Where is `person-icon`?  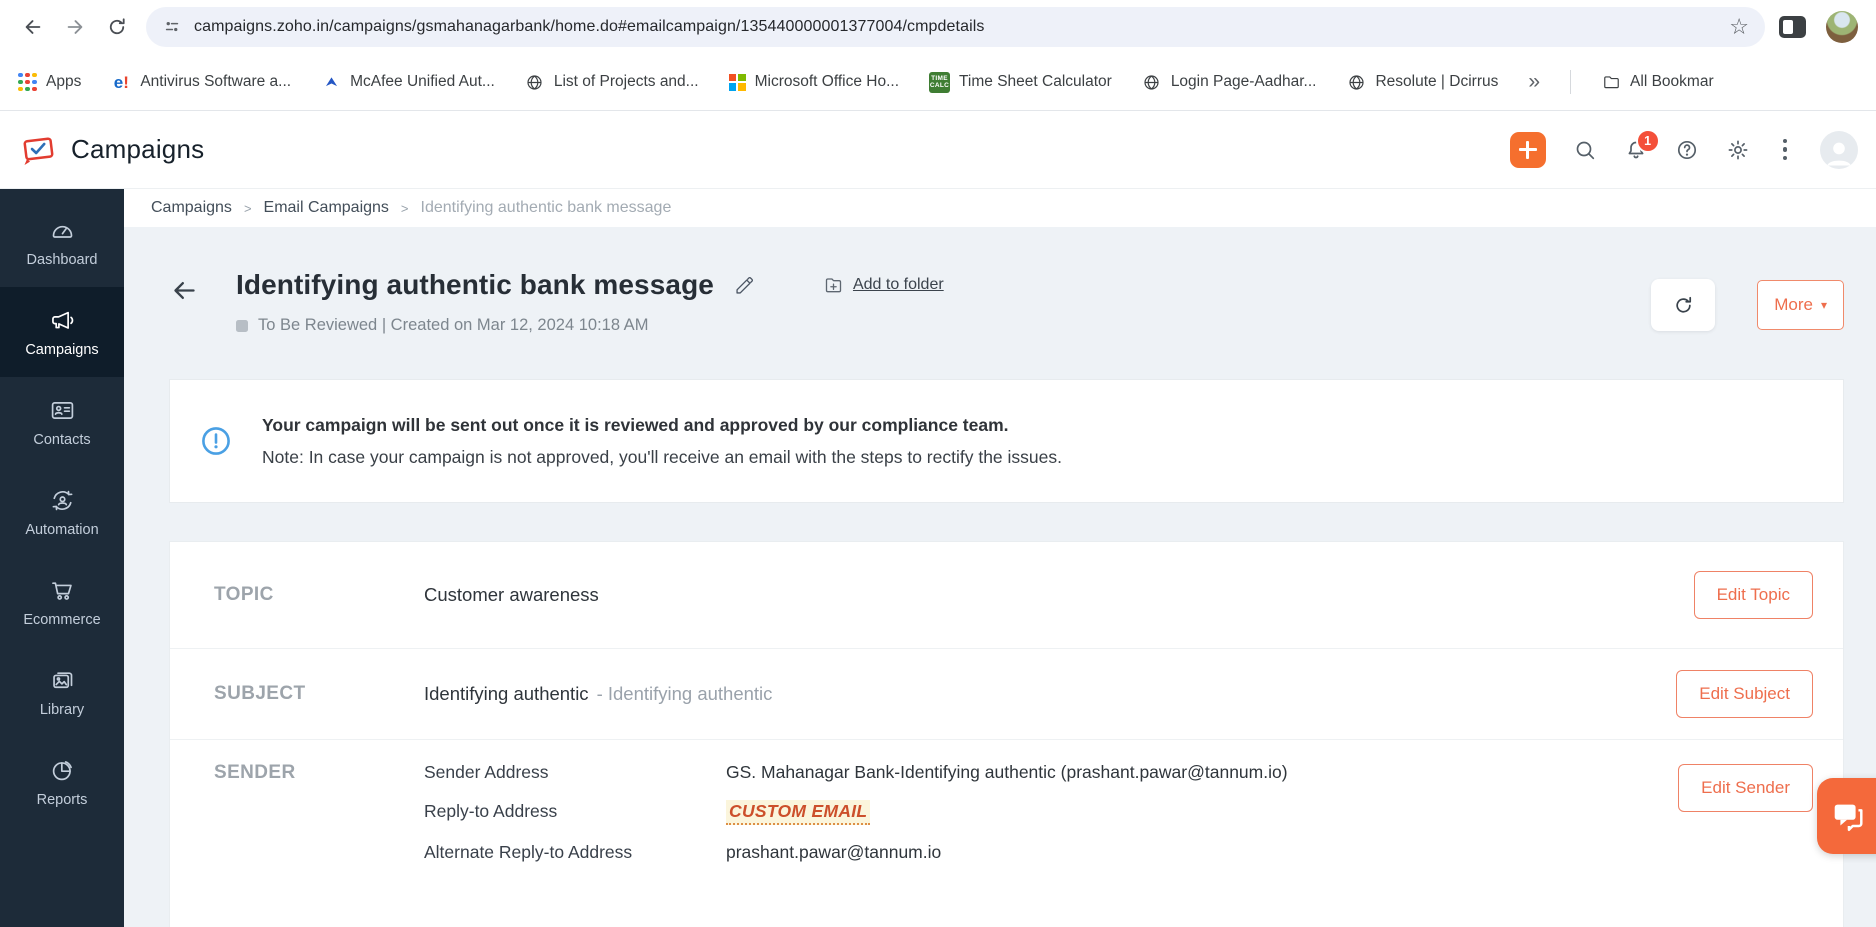
person-icon is located at coordinates (1839, 153).